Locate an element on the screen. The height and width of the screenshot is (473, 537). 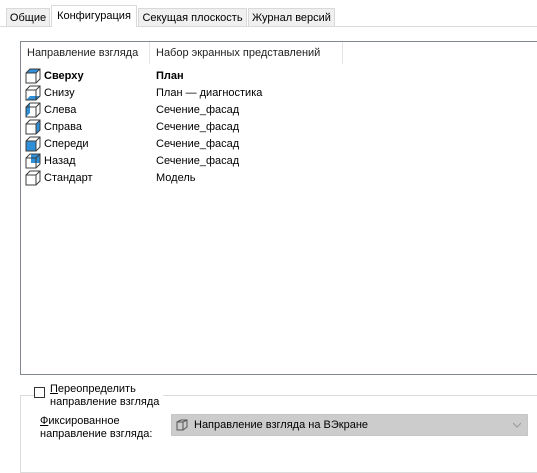
view-direction-name: Справа is located at coordinates (63, 127).